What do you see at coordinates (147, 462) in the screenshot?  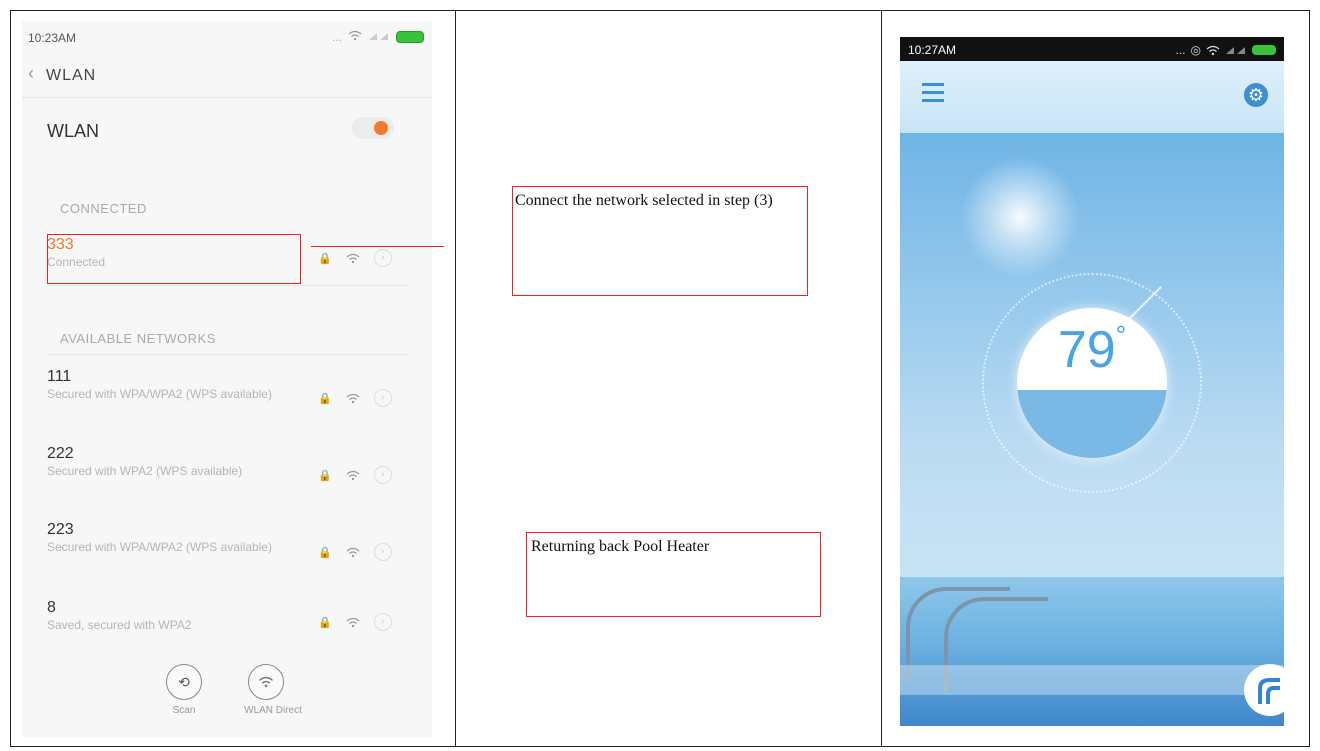 I see `network-row: 222 Secured with WPA2 (WPS available)` at bounding box center [147, 462].